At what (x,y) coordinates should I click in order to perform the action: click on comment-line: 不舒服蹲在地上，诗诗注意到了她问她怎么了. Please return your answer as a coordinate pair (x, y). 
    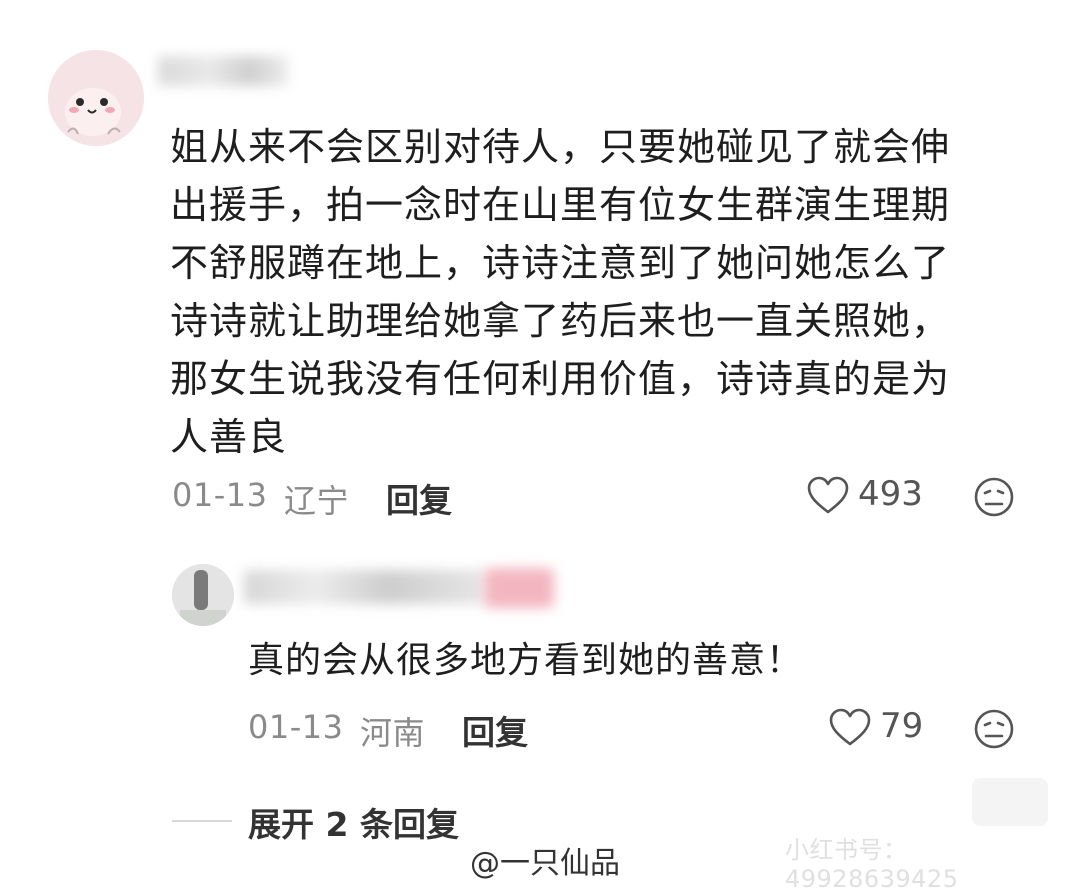
    Looking at the image, I should click on (560, 263).